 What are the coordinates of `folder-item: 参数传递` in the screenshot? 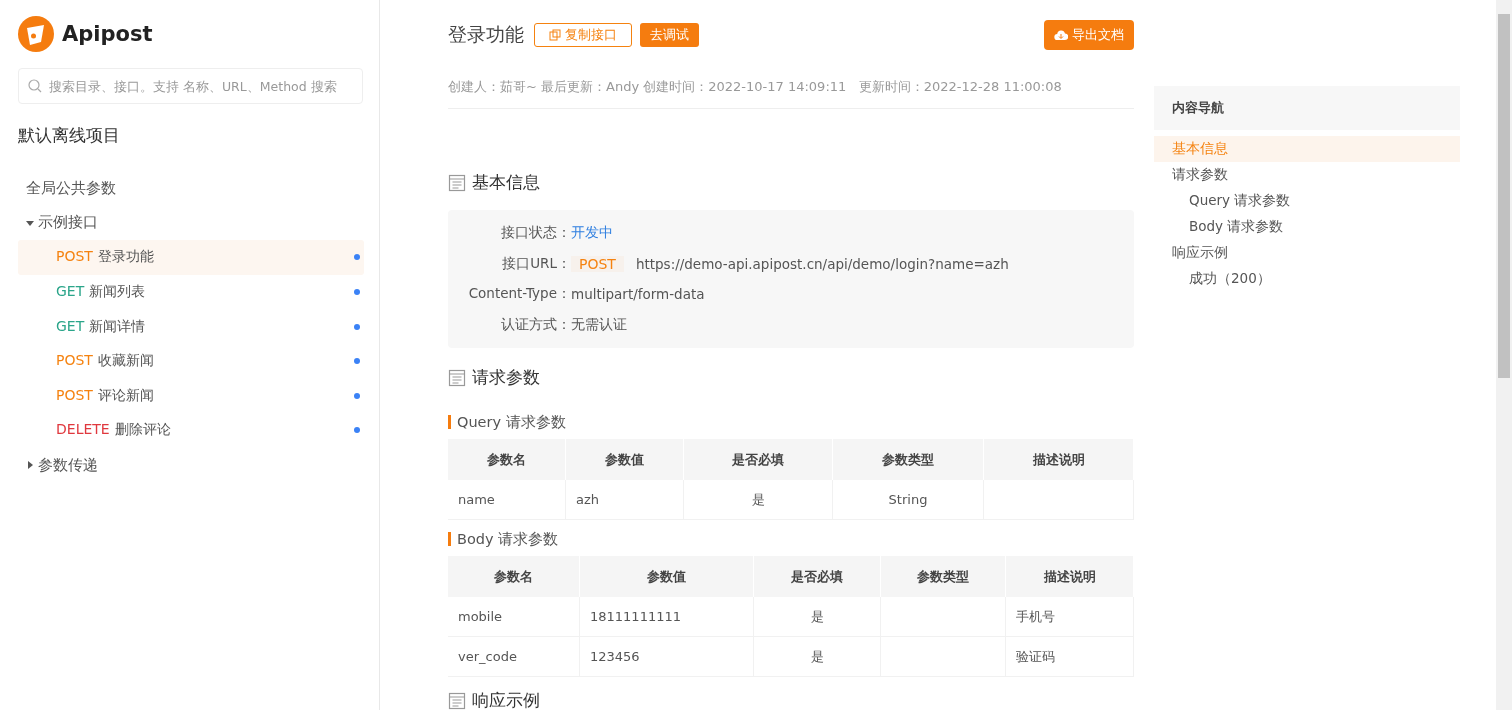 It's located at (191, 465).